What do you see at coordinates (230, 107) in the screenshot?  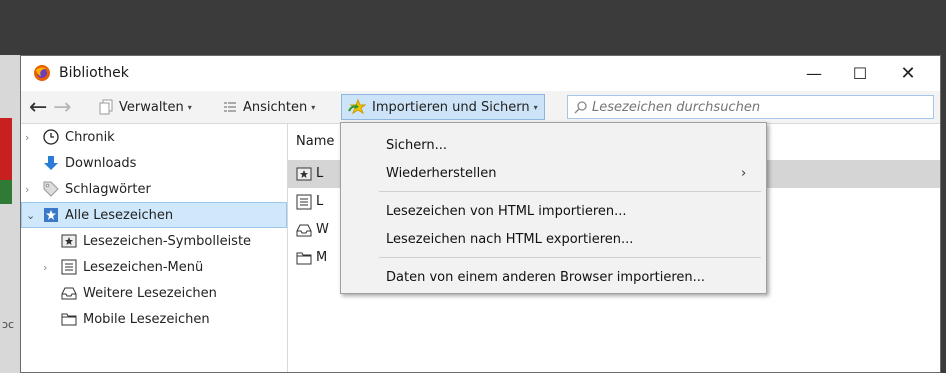 I see `list-view-icon` at bounding box center [230, 107].